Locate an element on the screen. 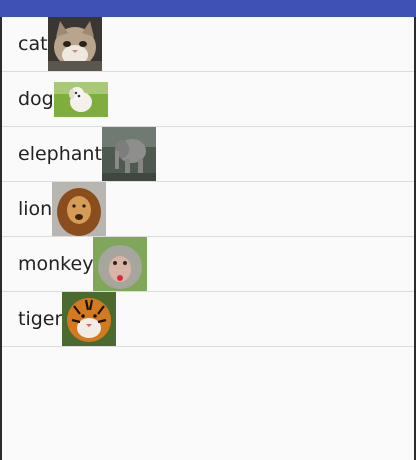 The image size is (416, 460). elephant-photo is located at coordinates (128, 154).